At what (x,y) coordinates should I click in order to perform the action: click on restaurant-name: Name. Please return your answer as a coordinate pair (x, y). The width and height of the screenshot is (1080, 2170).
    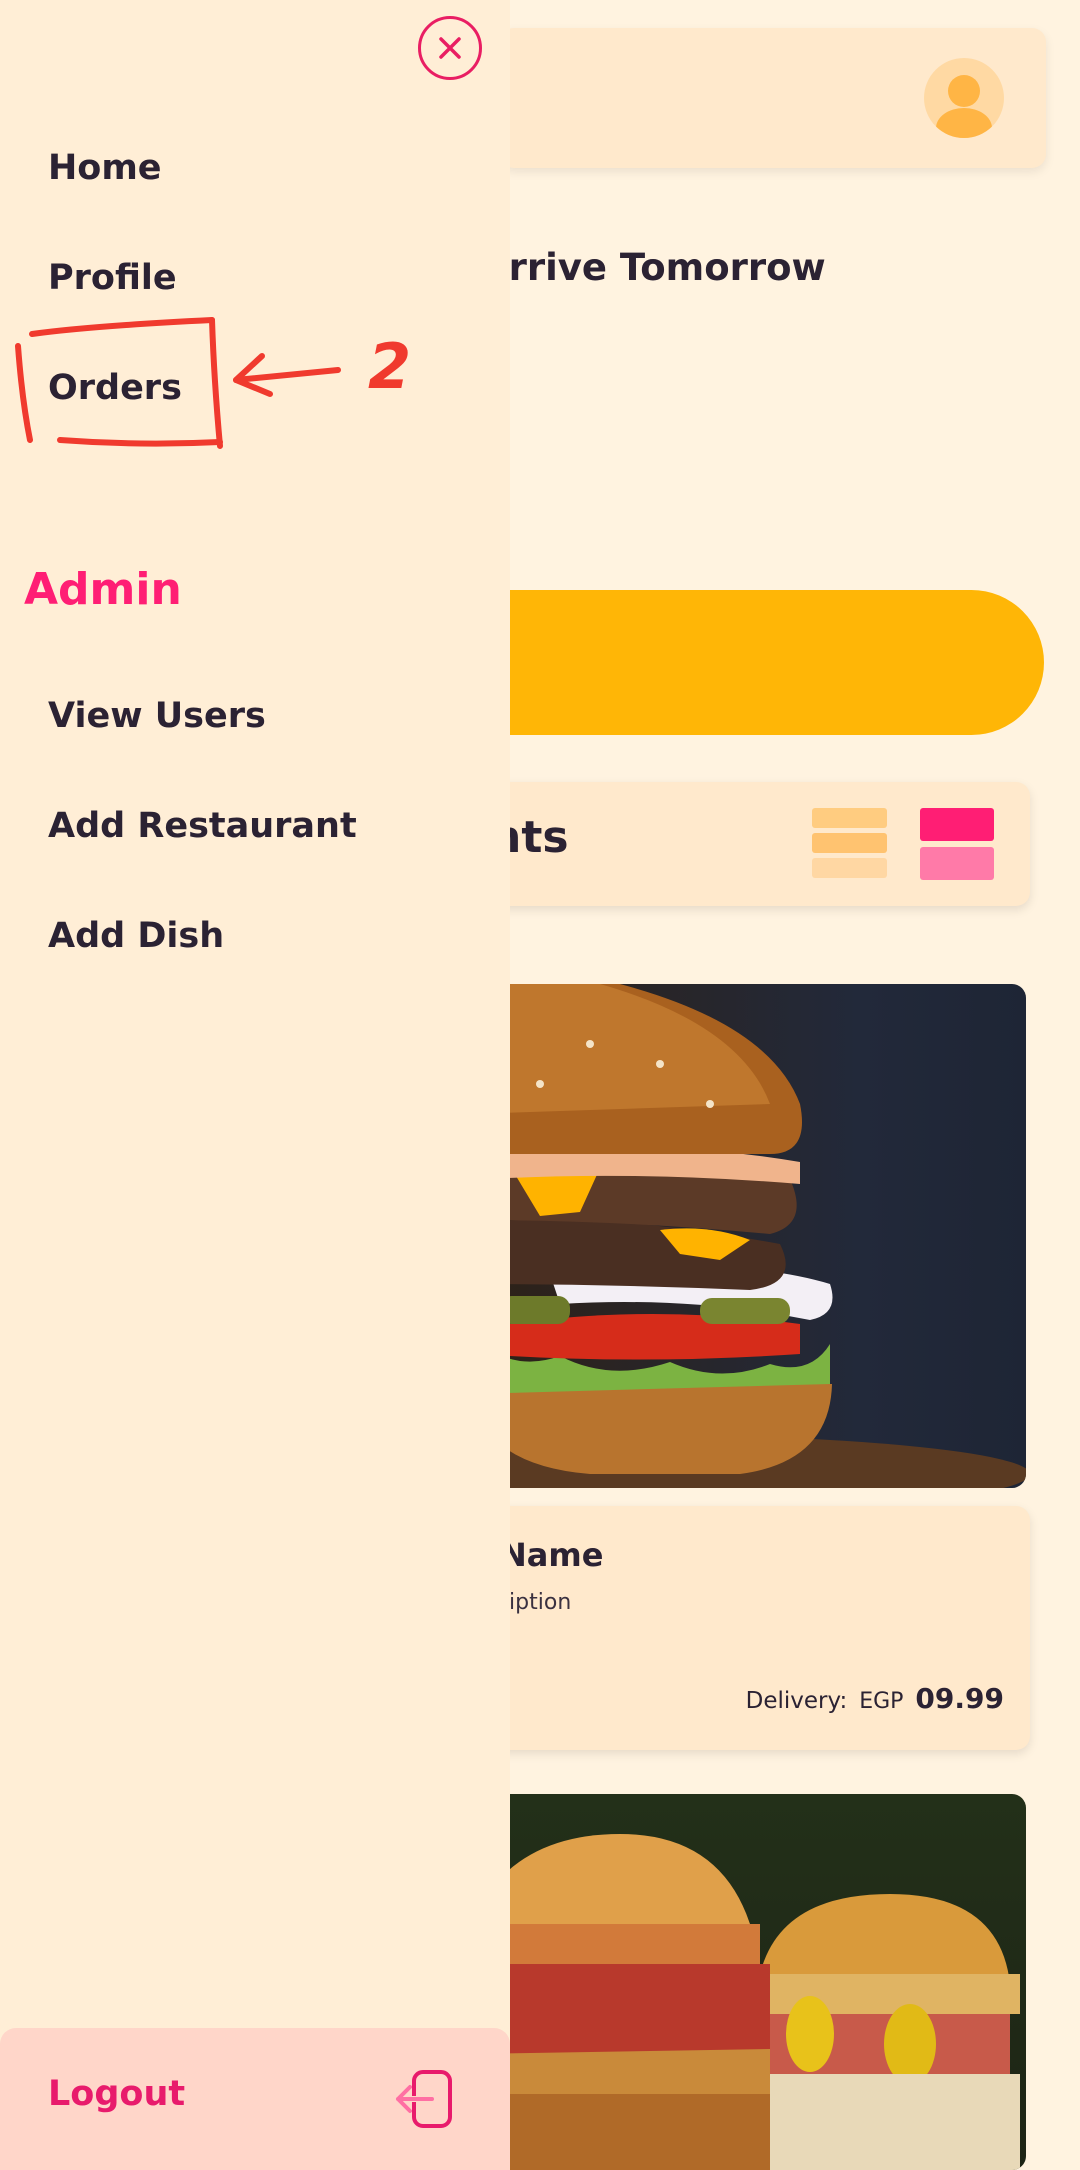
    Looking at the image, I should click on (552, 1555).